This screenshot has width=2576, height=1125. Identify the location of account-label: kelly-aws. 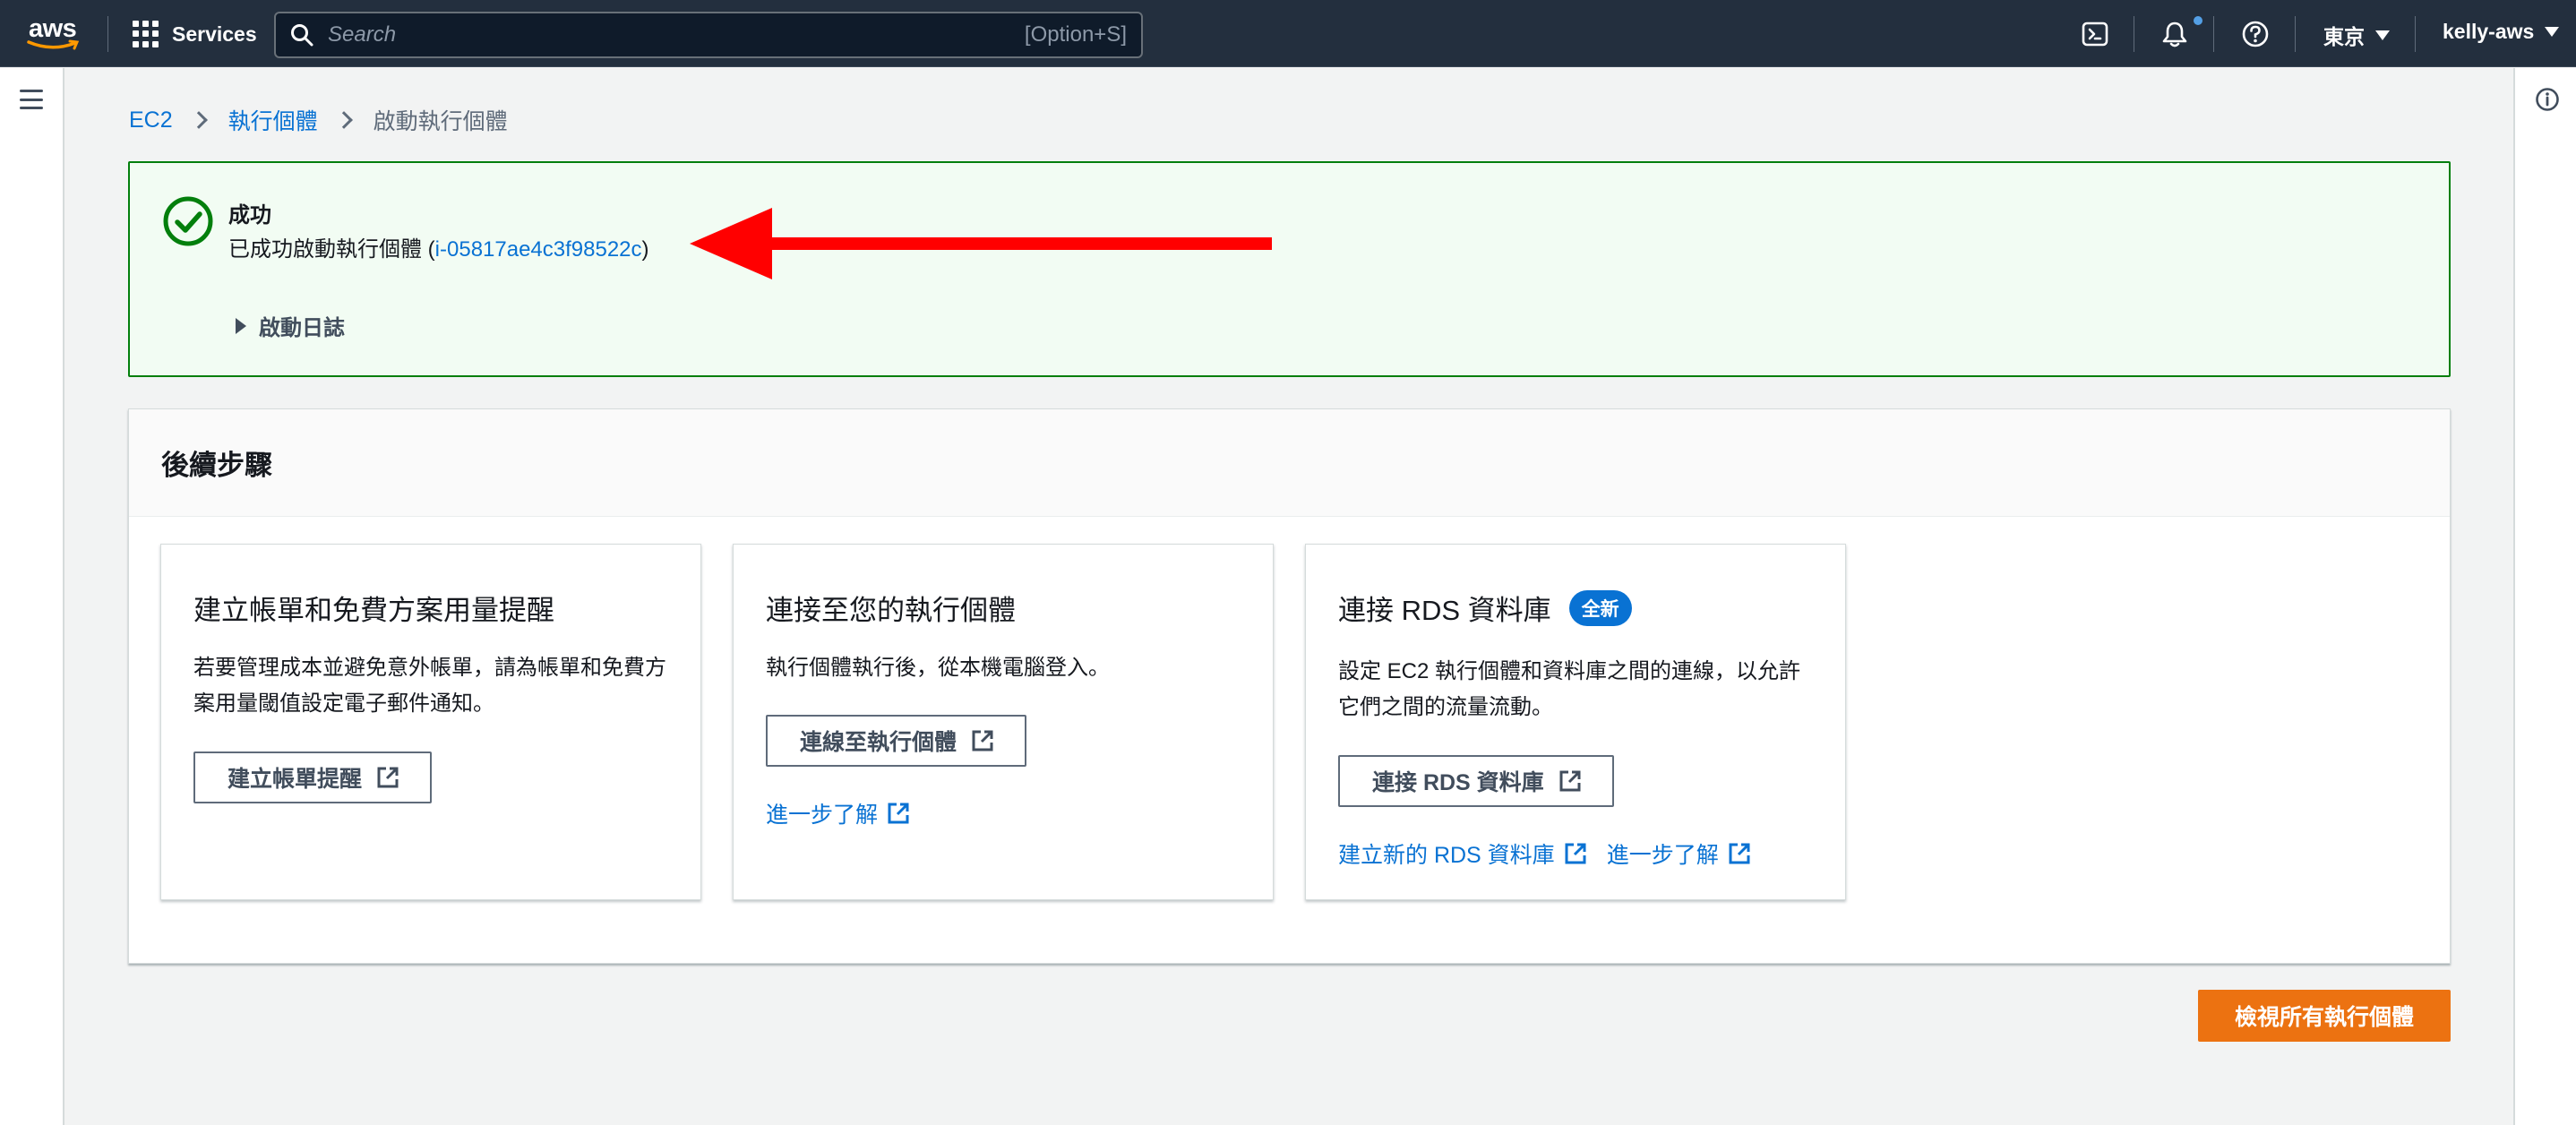
(2489, 31).